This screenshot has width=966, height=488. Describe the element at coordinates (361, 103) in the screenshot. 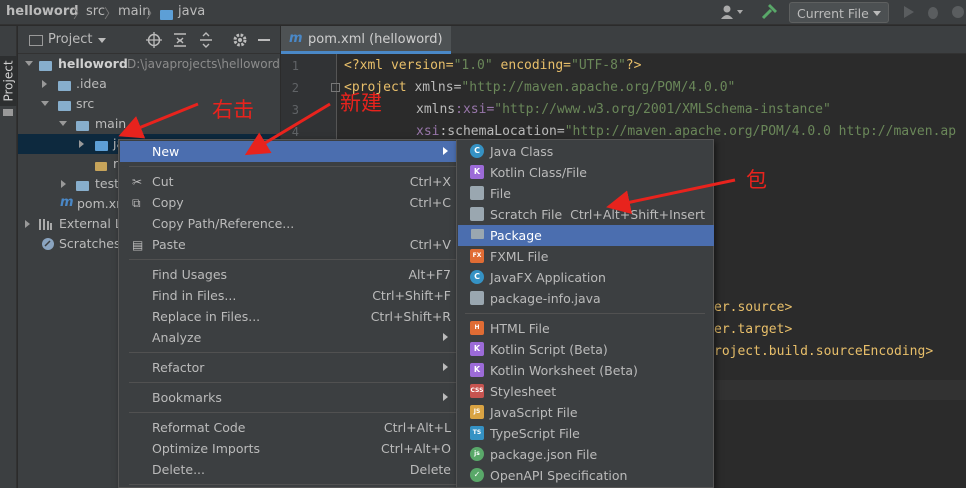

I see `annotation-new: 新建` at that location.